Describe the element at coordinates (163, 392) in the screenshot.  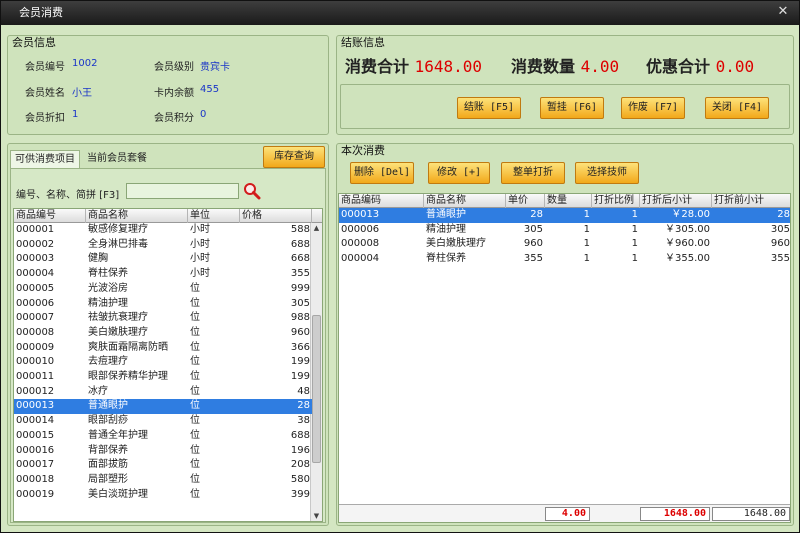
I see `table-row: 000012 冰疗 位 48` at that location.